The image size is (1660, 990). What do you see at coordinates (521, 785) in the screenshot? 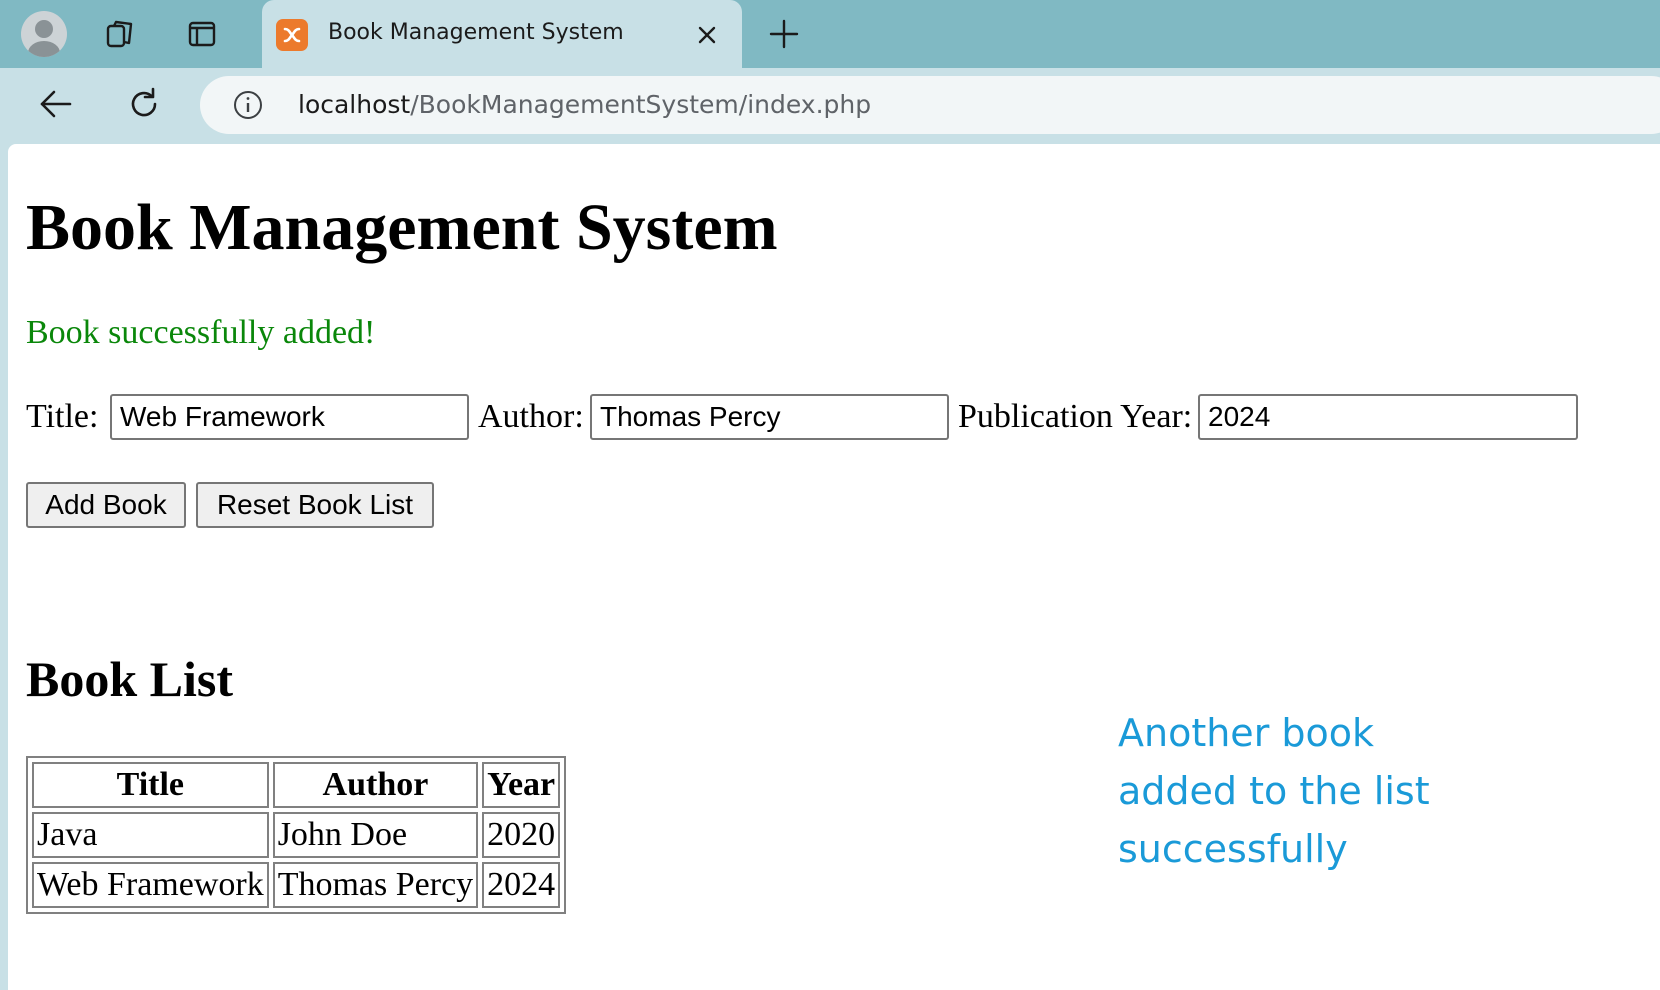
I see `column-header-year: Year` at bounding box center [521, 785].